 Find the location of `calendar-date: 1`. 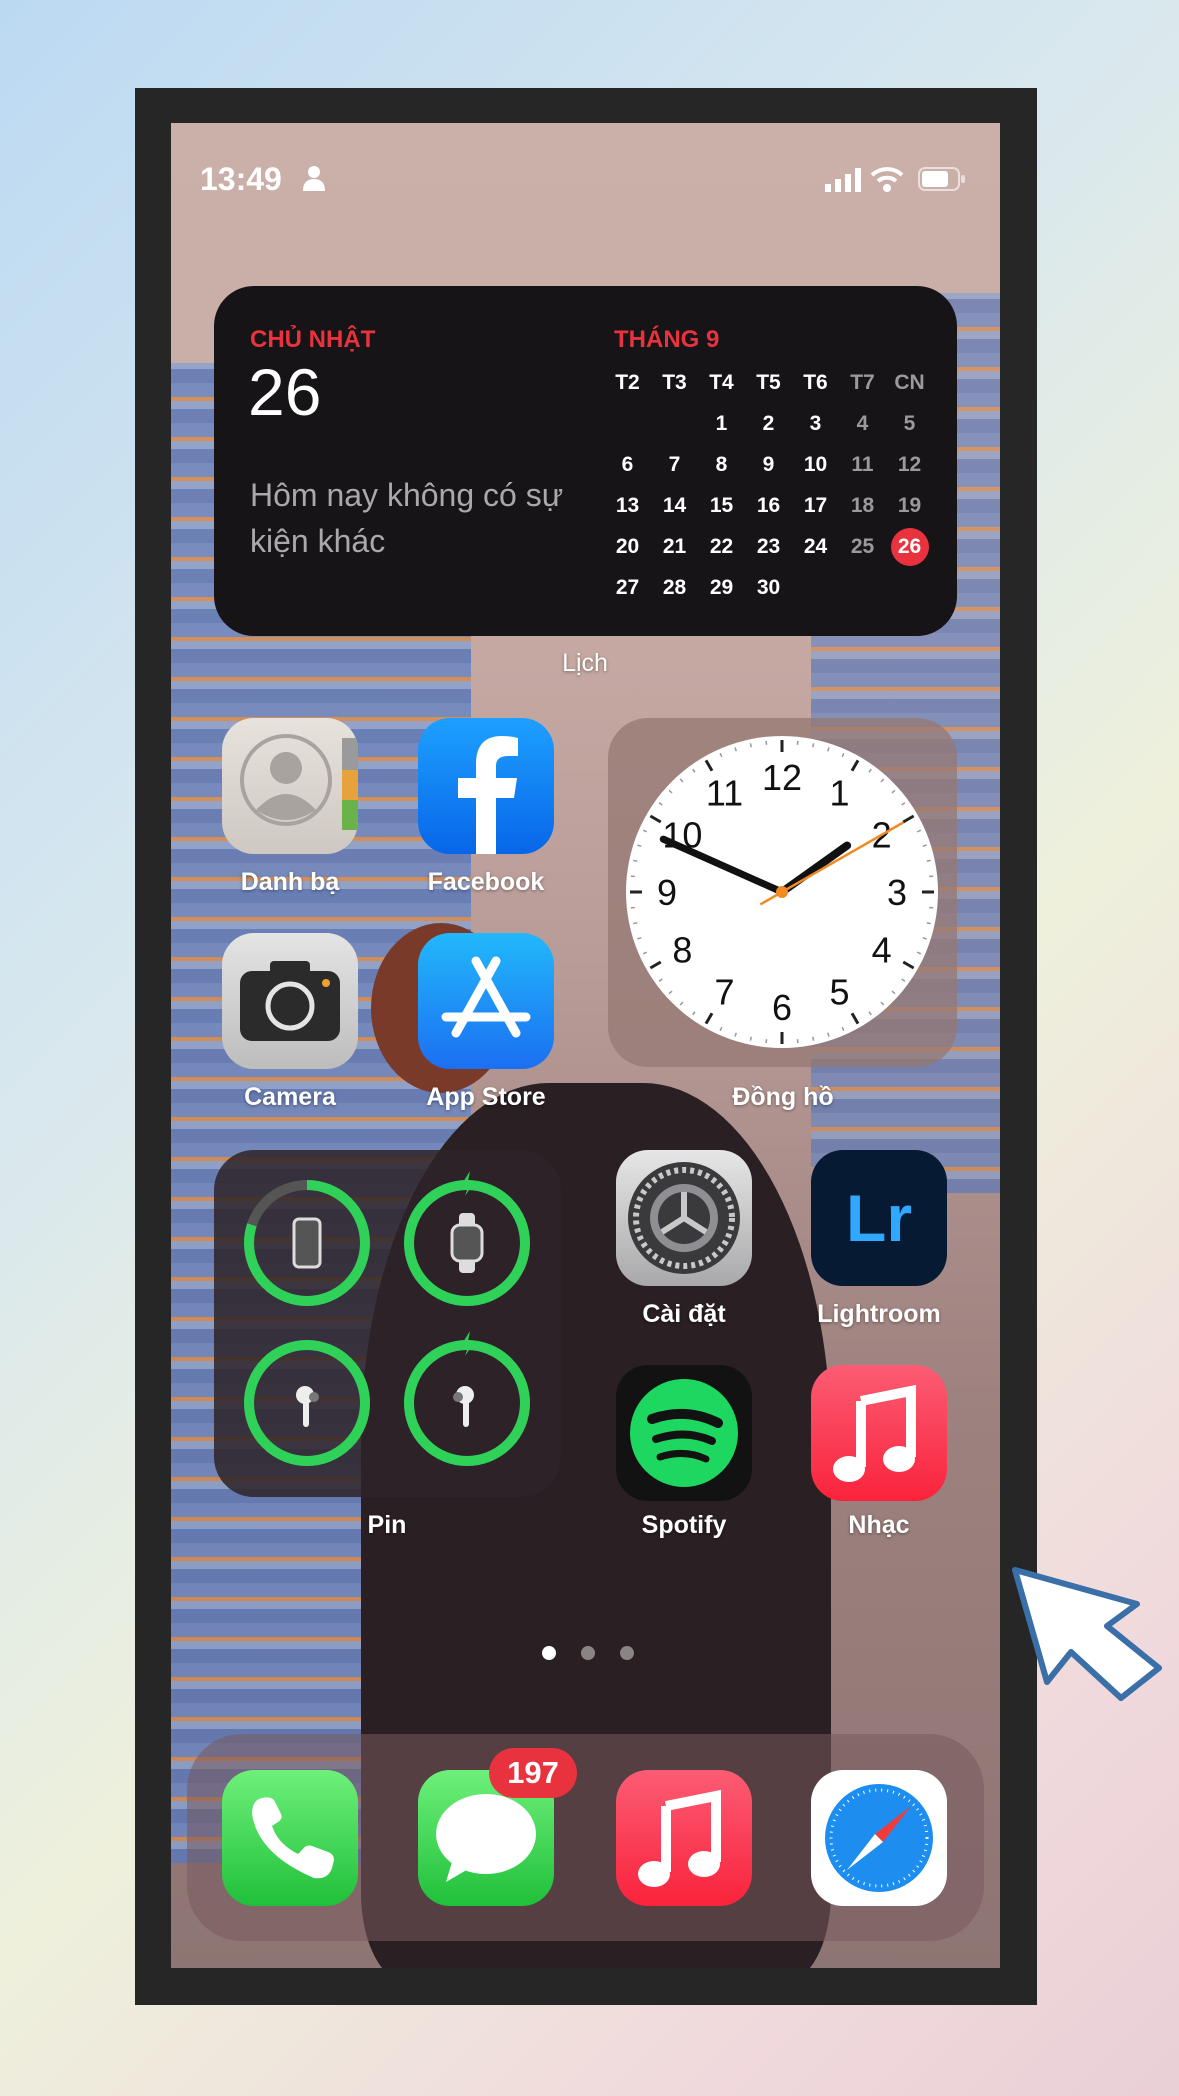

calendar-date: 1 is located at coordinates (721, 423).